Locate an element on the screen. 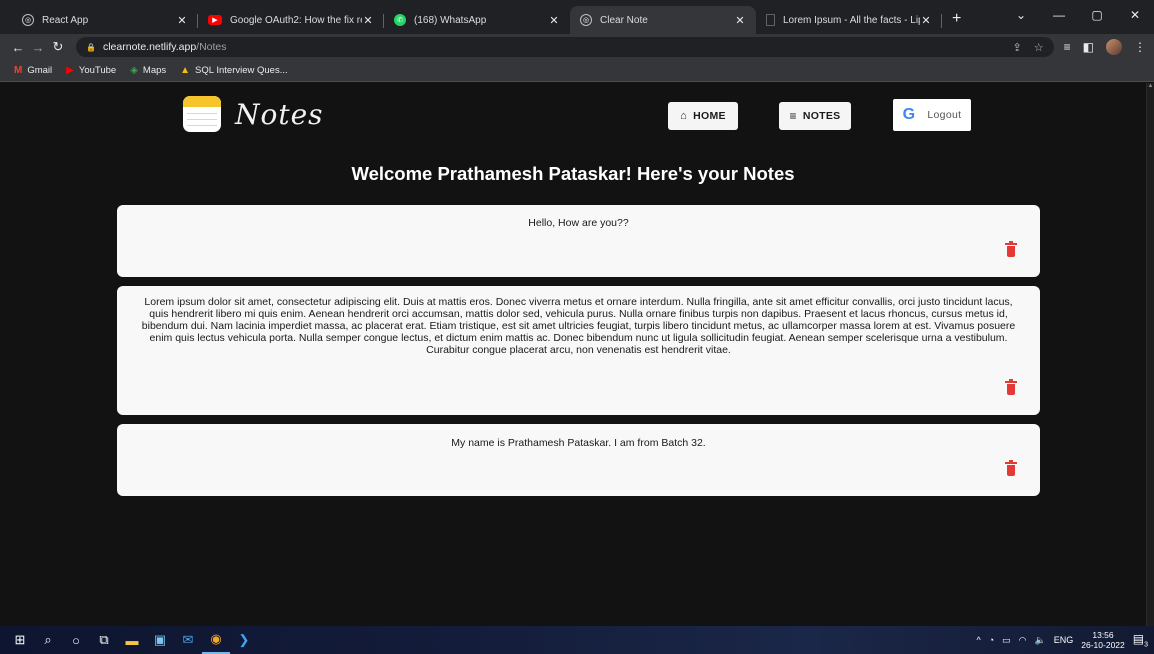 This screenshot has width=1154, height=654. address-bar: 🔒 clearnote.netlify.app/Notes ⇪ ☆ is located at coordinates (565, 47).